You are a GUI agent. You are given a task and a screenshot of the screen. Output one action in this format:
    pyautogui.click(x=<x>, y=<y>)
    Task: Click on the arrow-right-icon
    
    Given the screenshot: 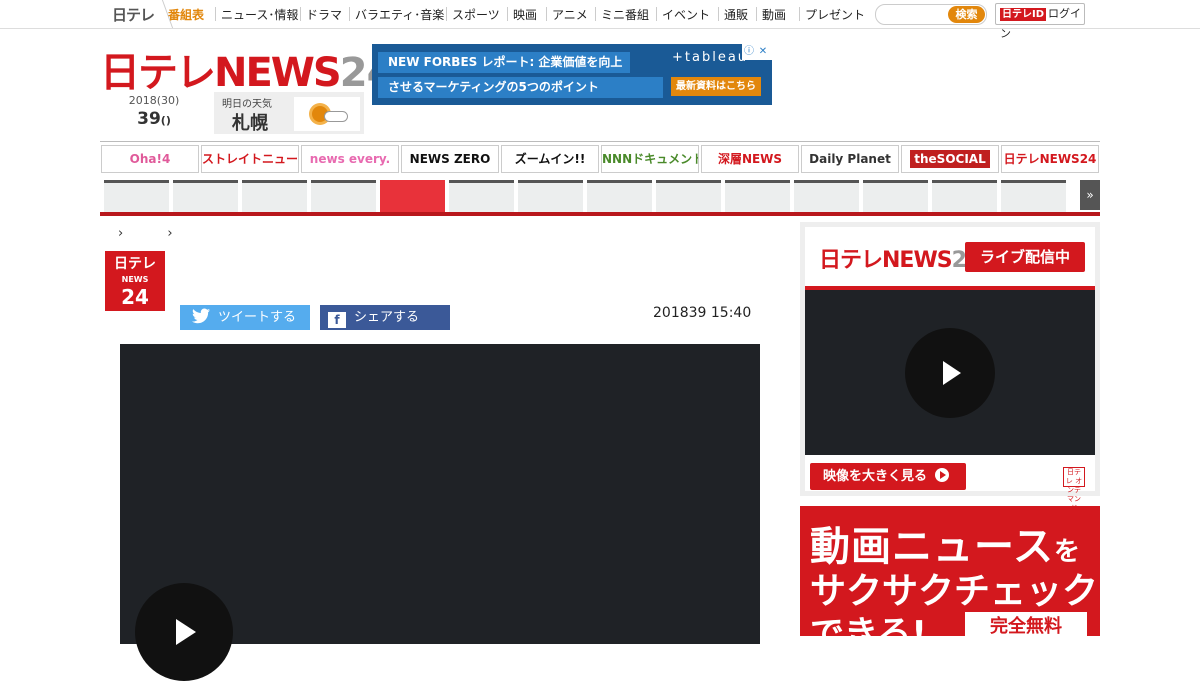 What is the action you would take?
    pyautogui.click(x=942, y=475)
    